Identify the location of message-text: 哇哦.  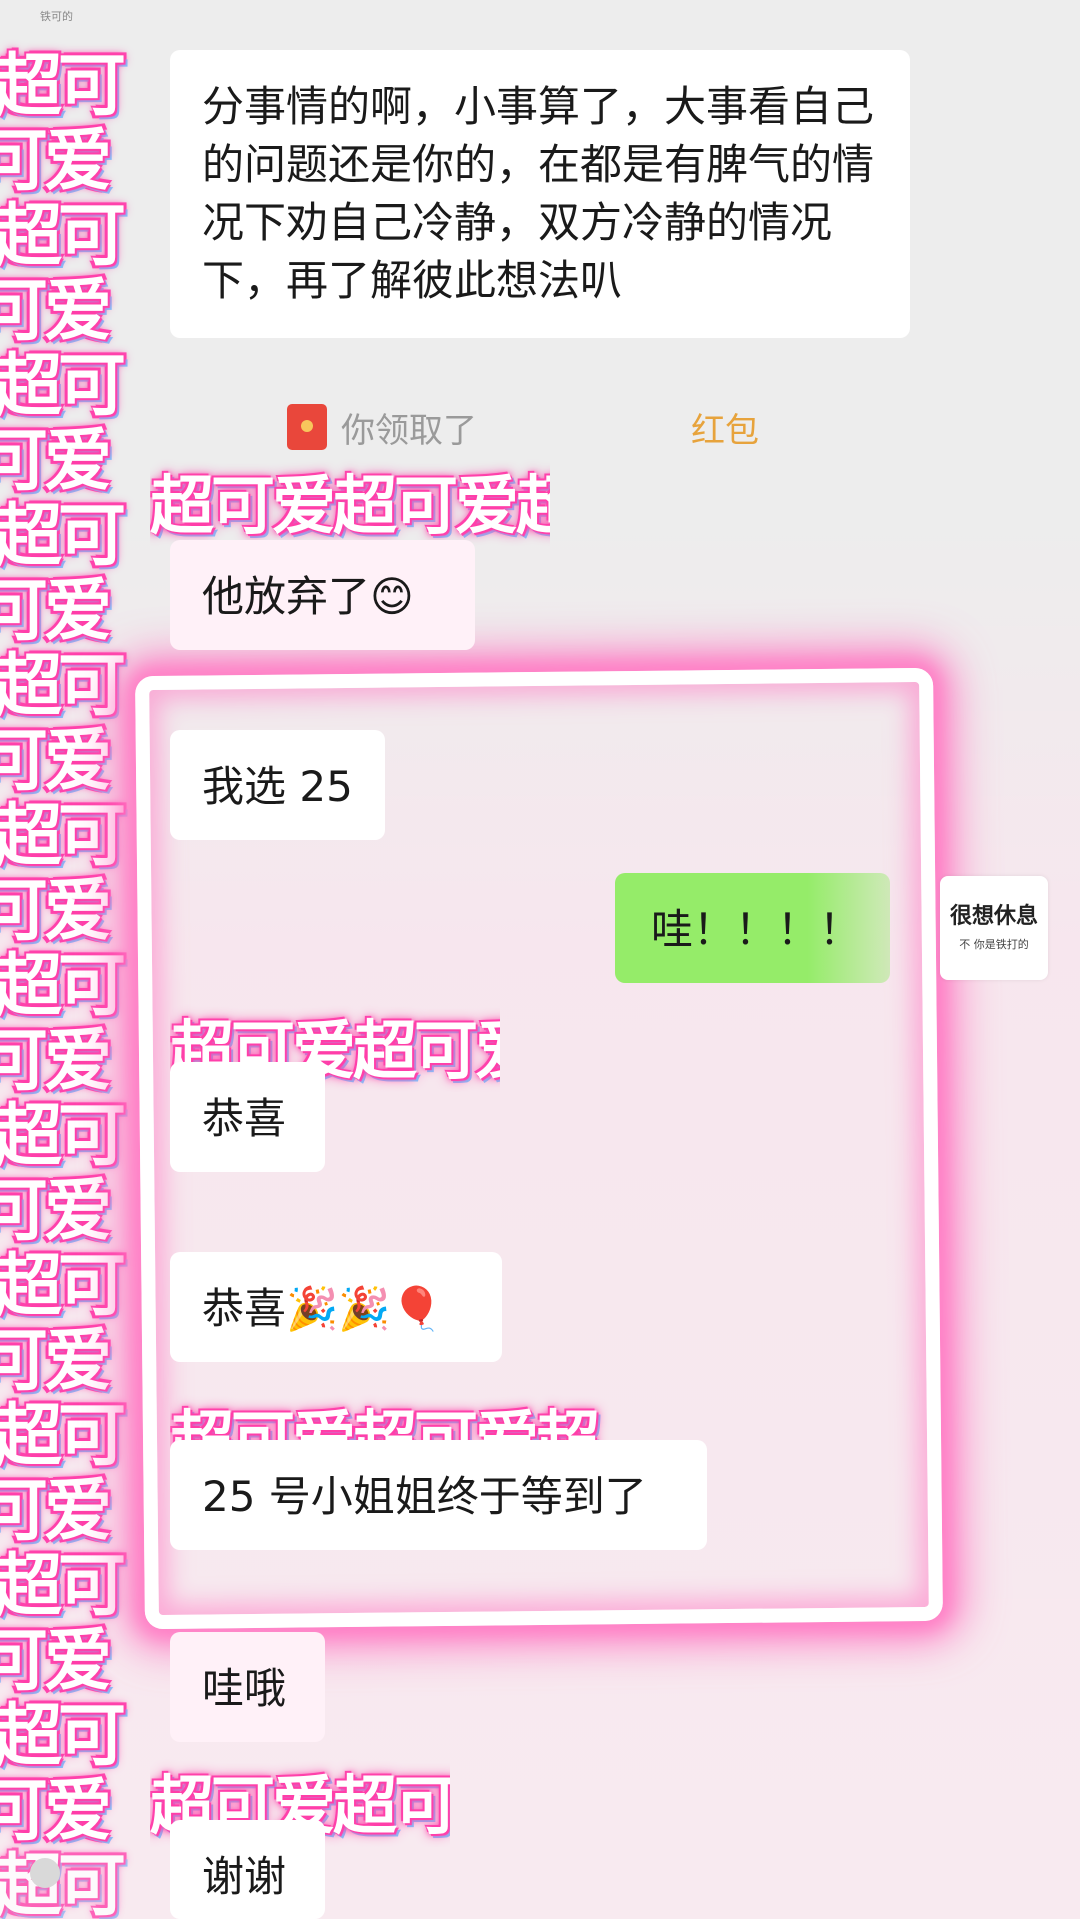
(244, 1688).